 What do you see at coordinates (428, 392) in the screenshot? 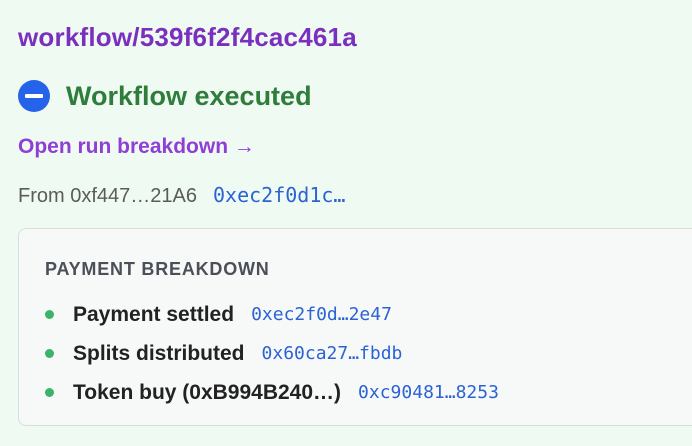
I see `token-buy-hash-link: 0xc90481…8253` at bounding box center [428, 392].